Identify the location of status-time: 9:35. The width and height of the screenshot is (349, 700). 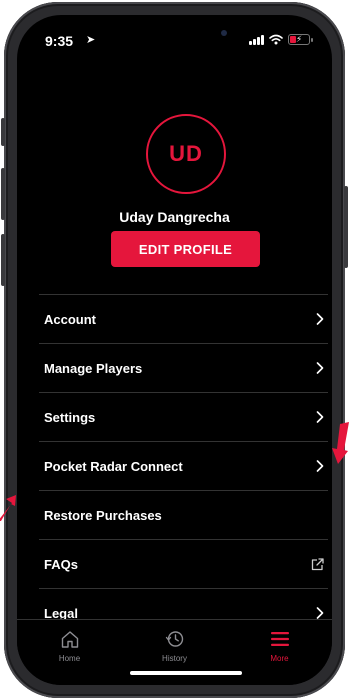
(59, 41).